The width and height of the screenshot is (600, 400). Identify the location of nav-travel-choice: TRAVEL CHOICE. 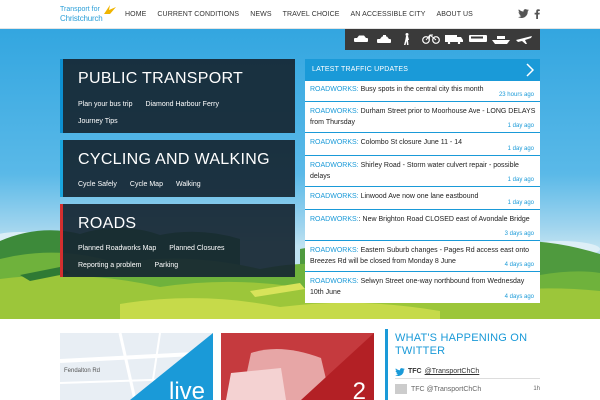
(311, 14).